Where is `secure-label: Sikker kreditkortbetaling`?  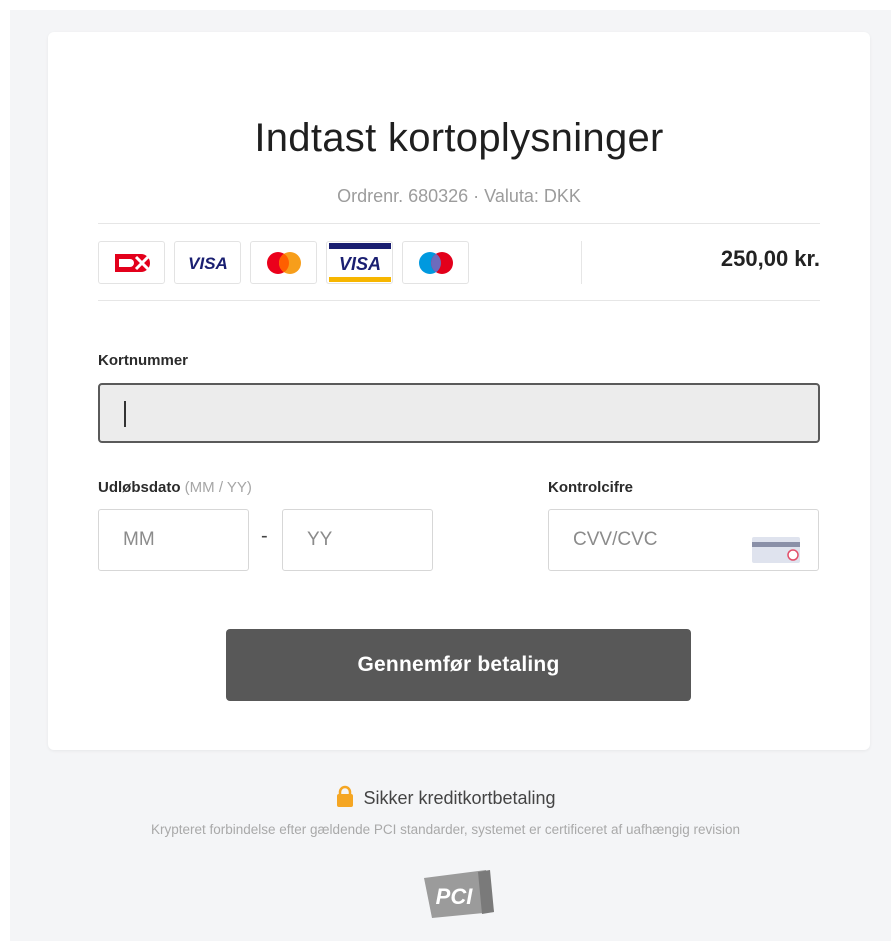 secure-label: Sikker kreditkortbetaling is located at coordinates (459, 798).